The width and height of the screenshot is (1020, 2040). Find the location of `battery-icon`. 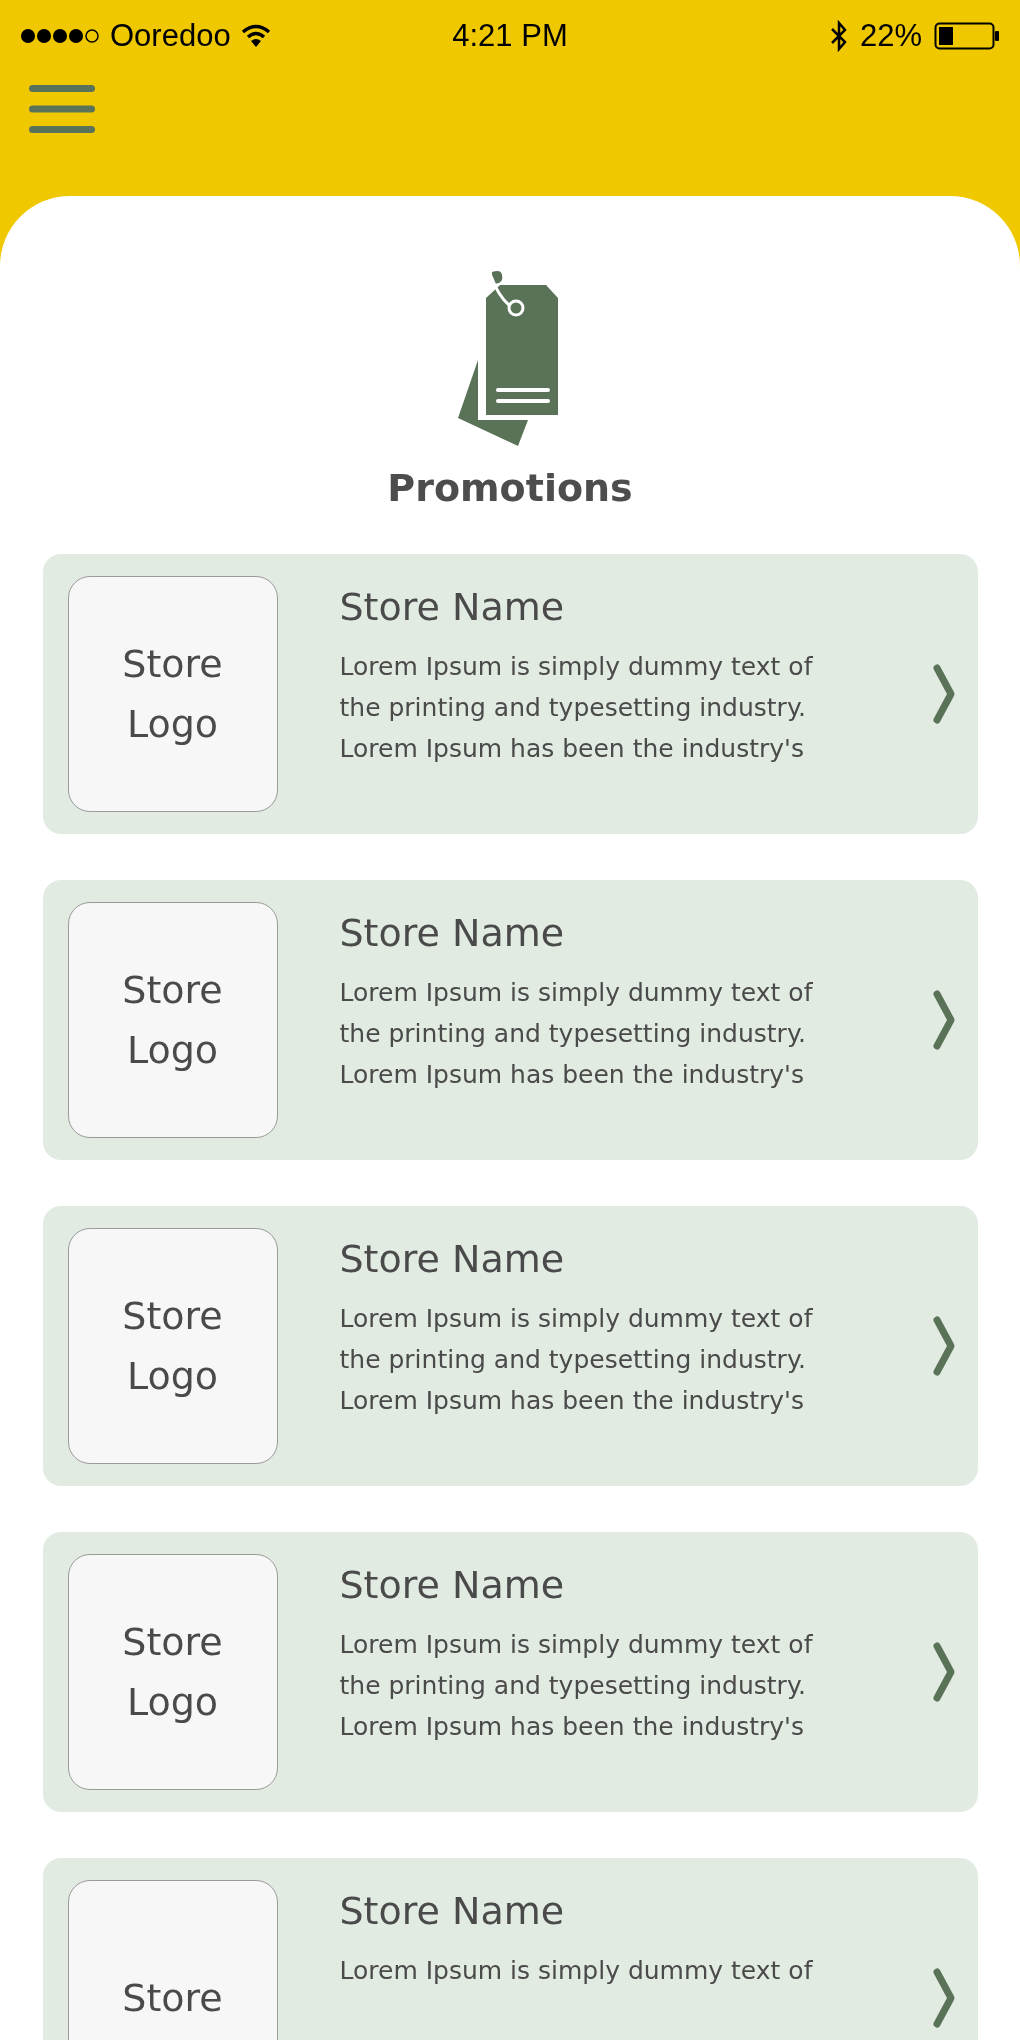

battery-icon is located at coordinates (967, 36).